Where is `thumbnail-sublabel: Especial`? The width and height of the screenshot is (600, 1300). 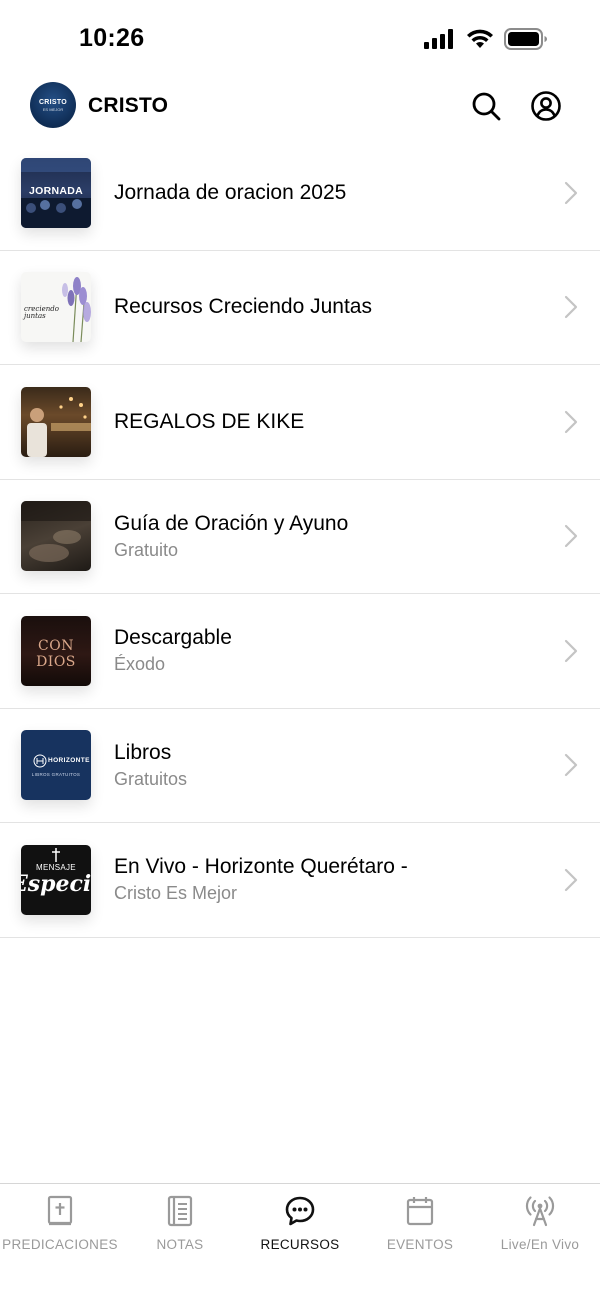 thumbnail-sublabel: Especial is located at coordinates (56, 883).